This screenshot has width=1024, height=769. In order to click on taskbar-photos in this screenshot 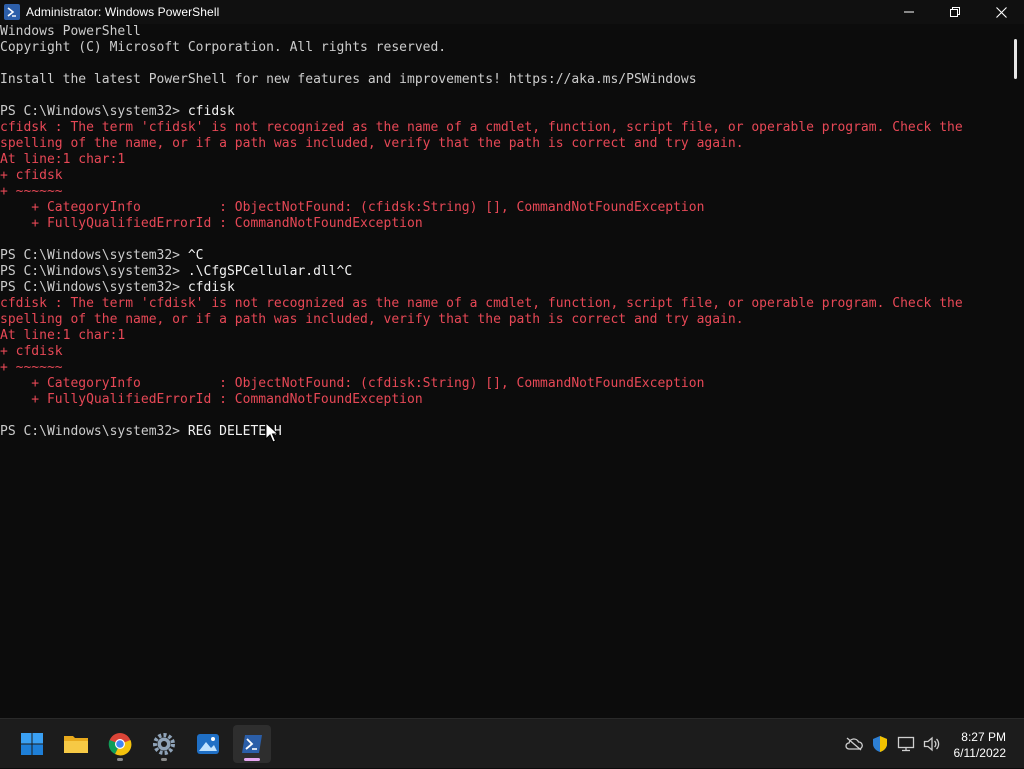, I will do `click(208, 744)`.